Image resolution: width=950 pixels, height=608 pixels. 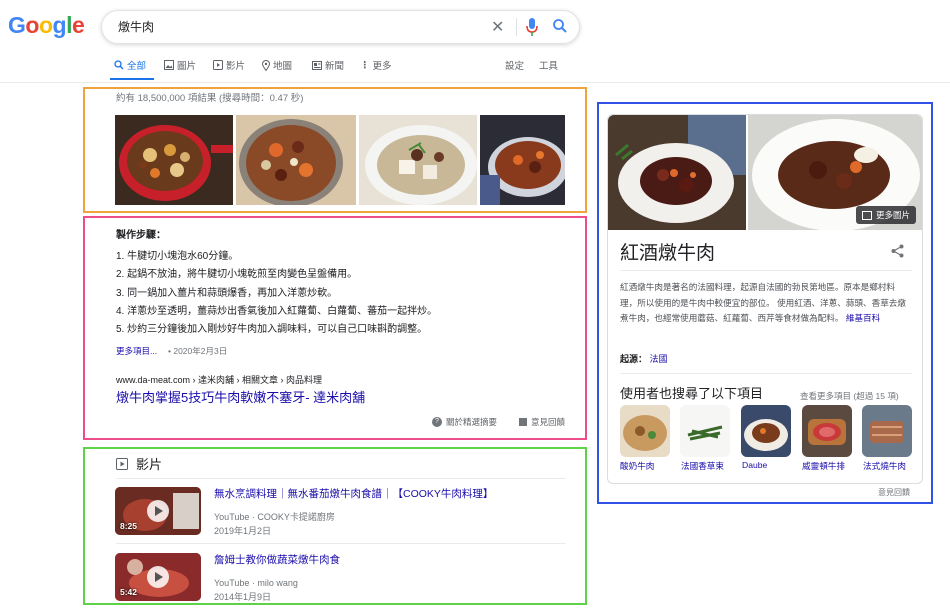 What do you see at coordinates (243, 597) in the screenshot?
I see `video-date: 2014年1月9日` at bounding box center [243, 597].